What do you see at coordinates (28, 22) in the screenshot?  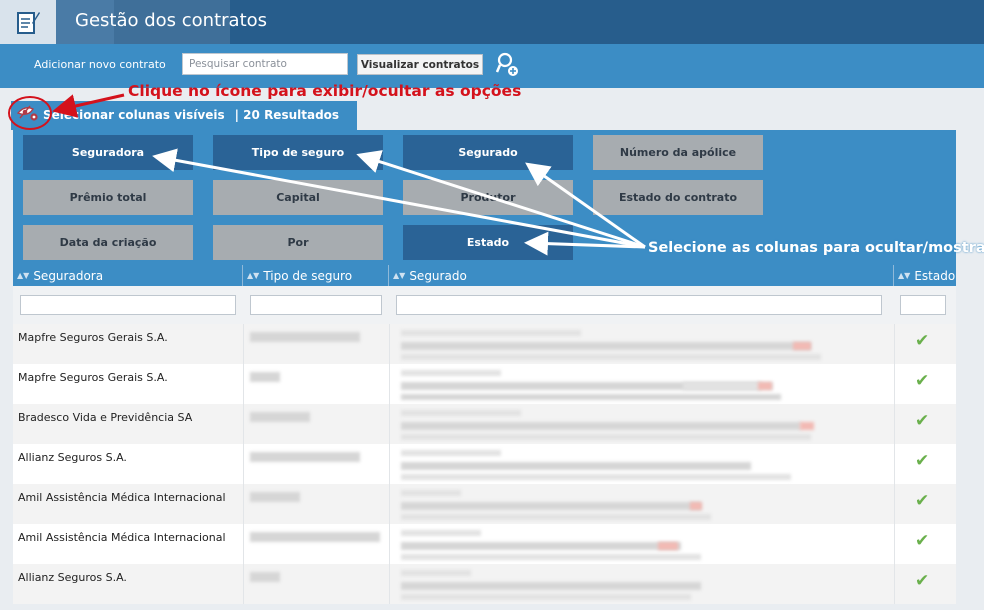 I see `contracts-logo-icon` at bounding box center [28, 22].